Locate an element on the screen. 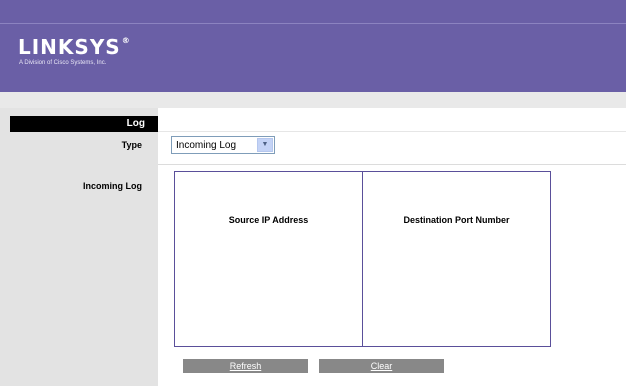  column-header-source-ip: Source IP Address is located at coordinates (268, 220).